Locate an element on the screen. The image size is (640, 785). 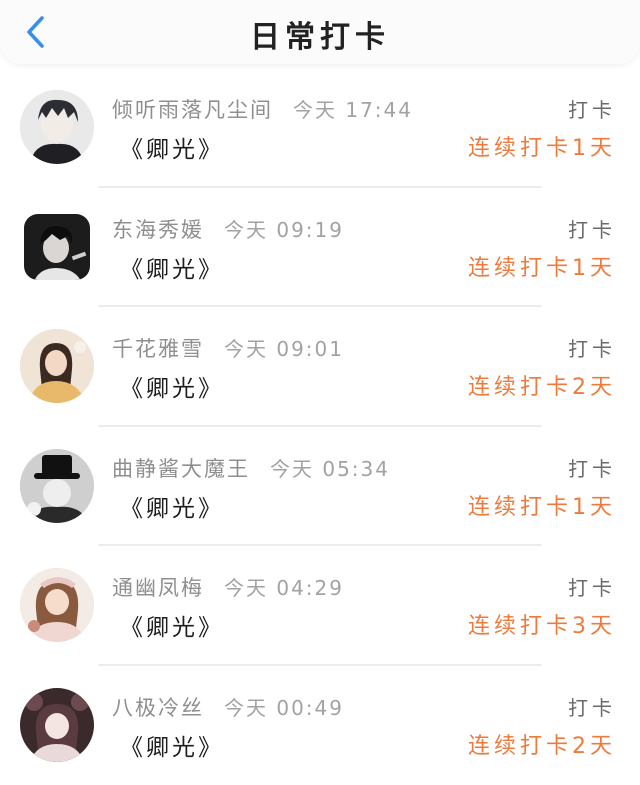
timestamp: 今天 00:49 is located at coordinates (284, 708).